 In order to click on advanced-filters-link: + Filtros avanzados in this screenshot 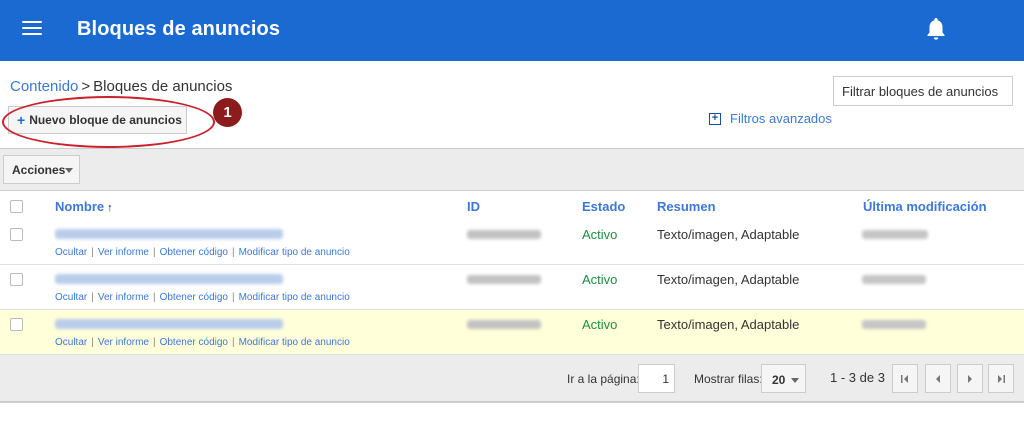, I will do `click(770, 118)`.